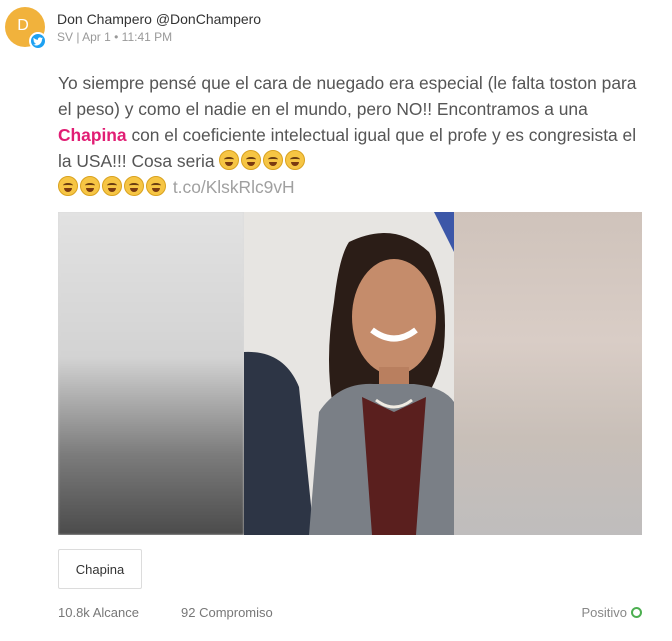 The width and height of the screenshot is (672, 641). Describe the element at coordinates (234, 187) in the screenshot. I see `post-link: t.co/KlskRlc9vH` at that location.